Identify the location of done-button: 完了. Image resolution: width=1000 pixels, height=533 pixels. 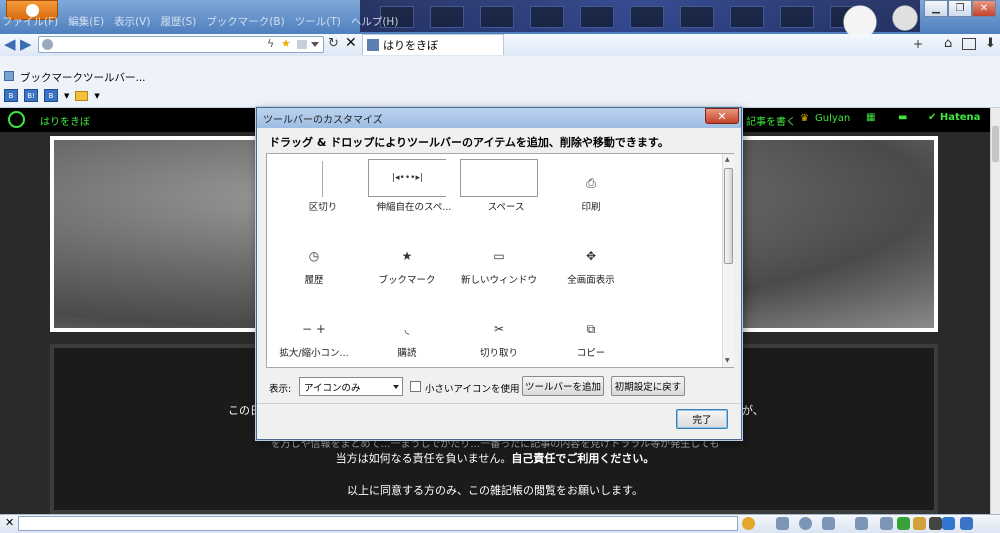
(702, 419).